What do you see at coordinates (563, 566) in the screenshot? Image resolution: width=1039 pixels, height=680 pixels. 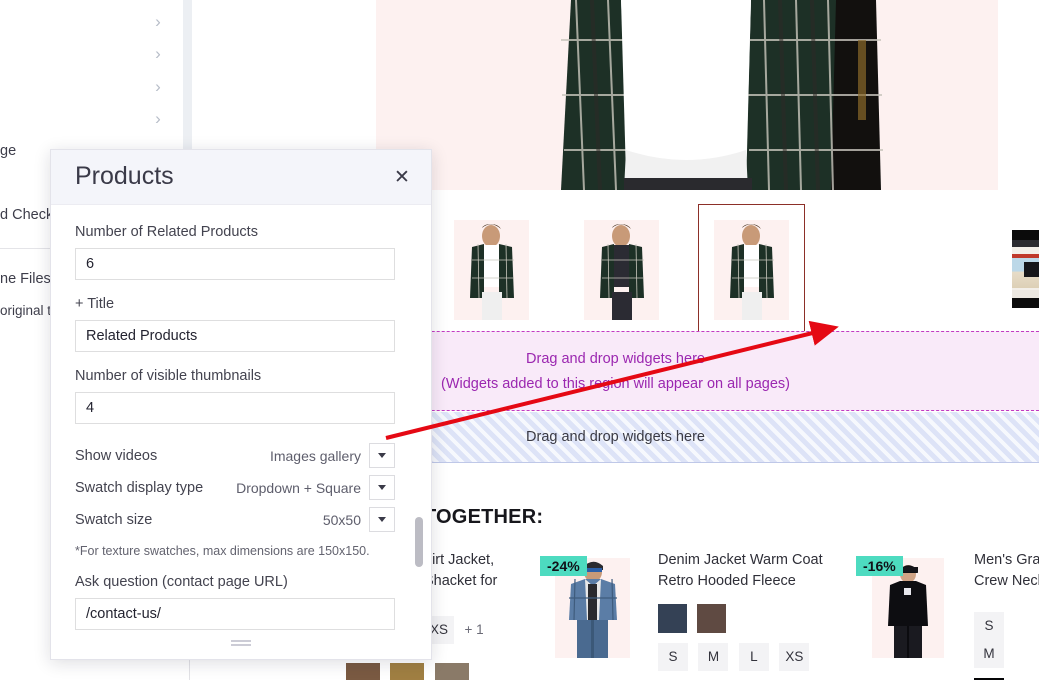 I see `discount-badge: -24%` at bounding box center [563, 566].